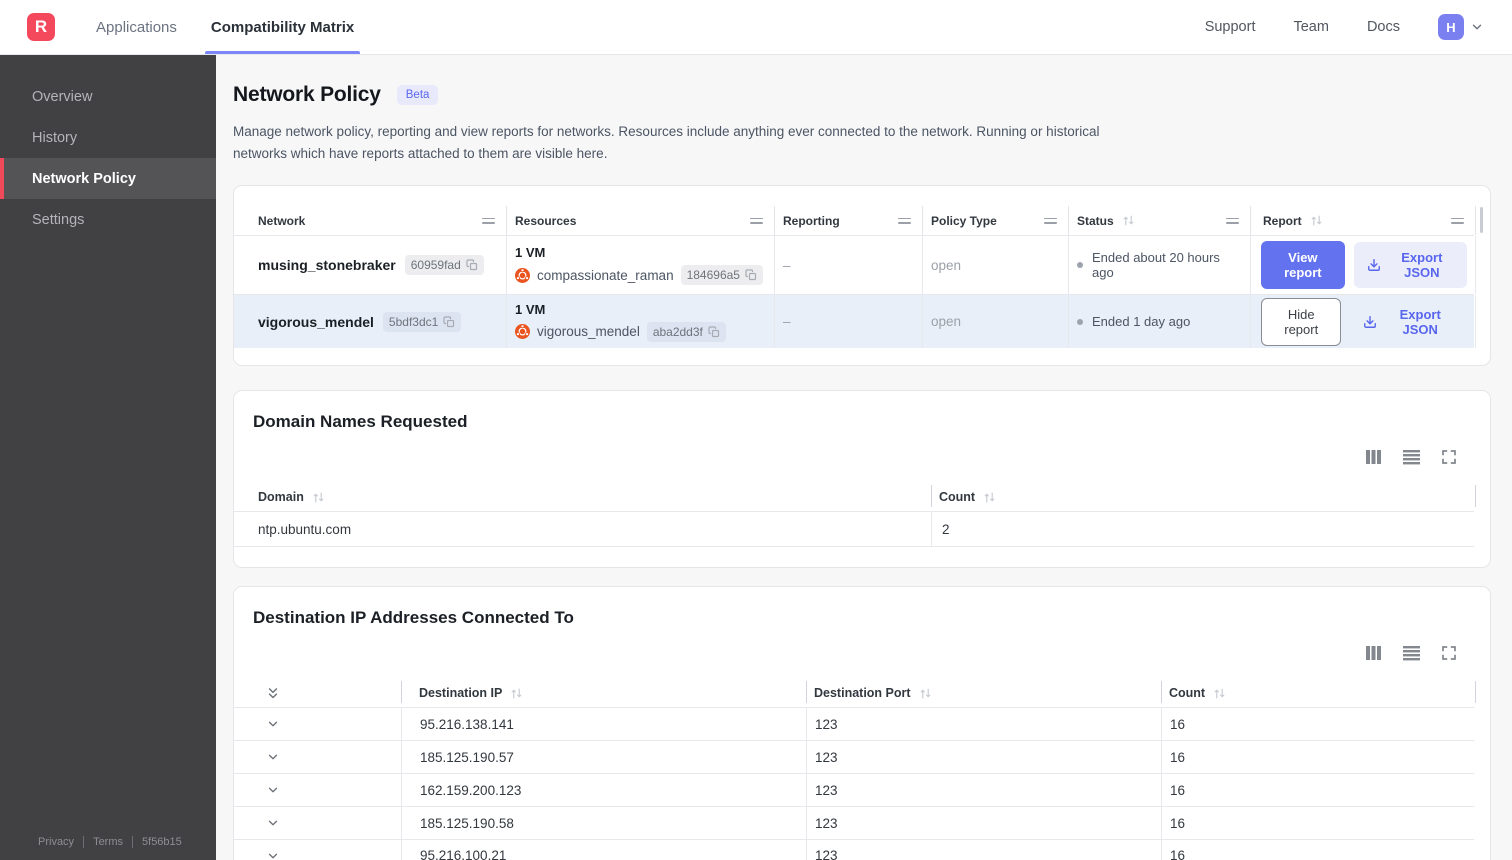 The image size is (1512, 860). Describe the element at coordinates (108, 219) in the screenshot. I see `sidebar-item-settings: Settings` at that location.